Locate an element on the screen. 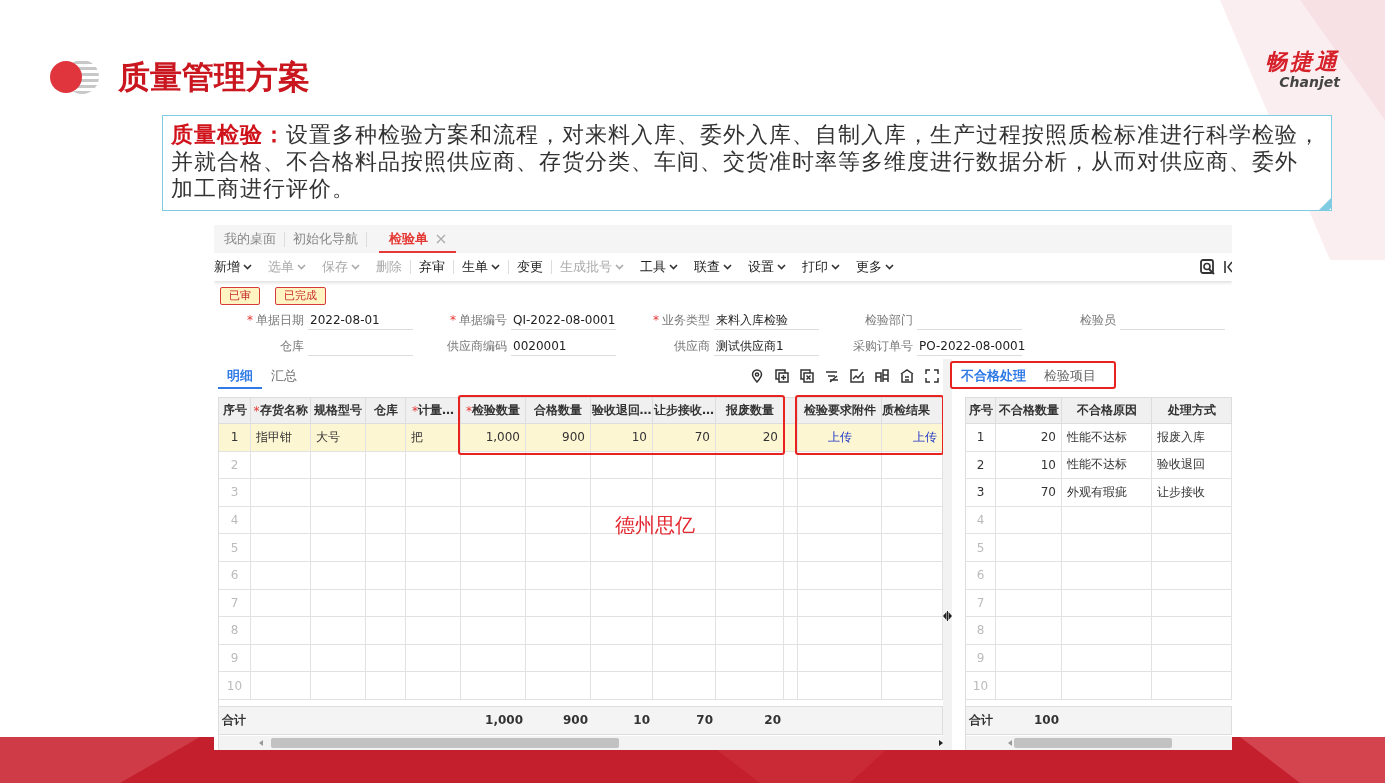 The width and height of the screenshot is (1385, 783). annotation-text: 德州思亿 is located at coordinates (655, 525).